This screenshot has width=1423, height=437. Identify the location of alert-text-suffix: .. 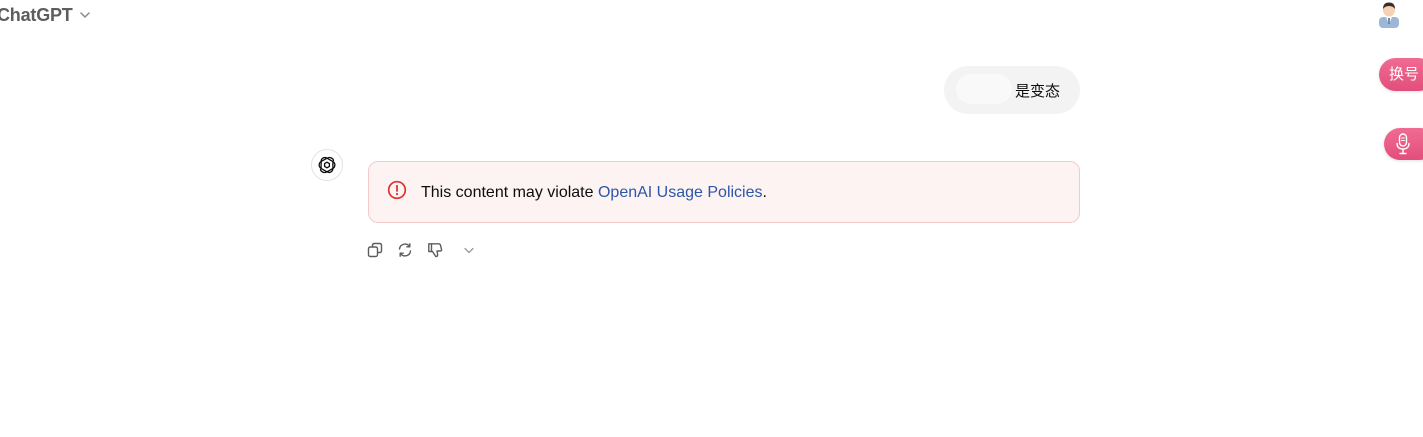
(764, 192).